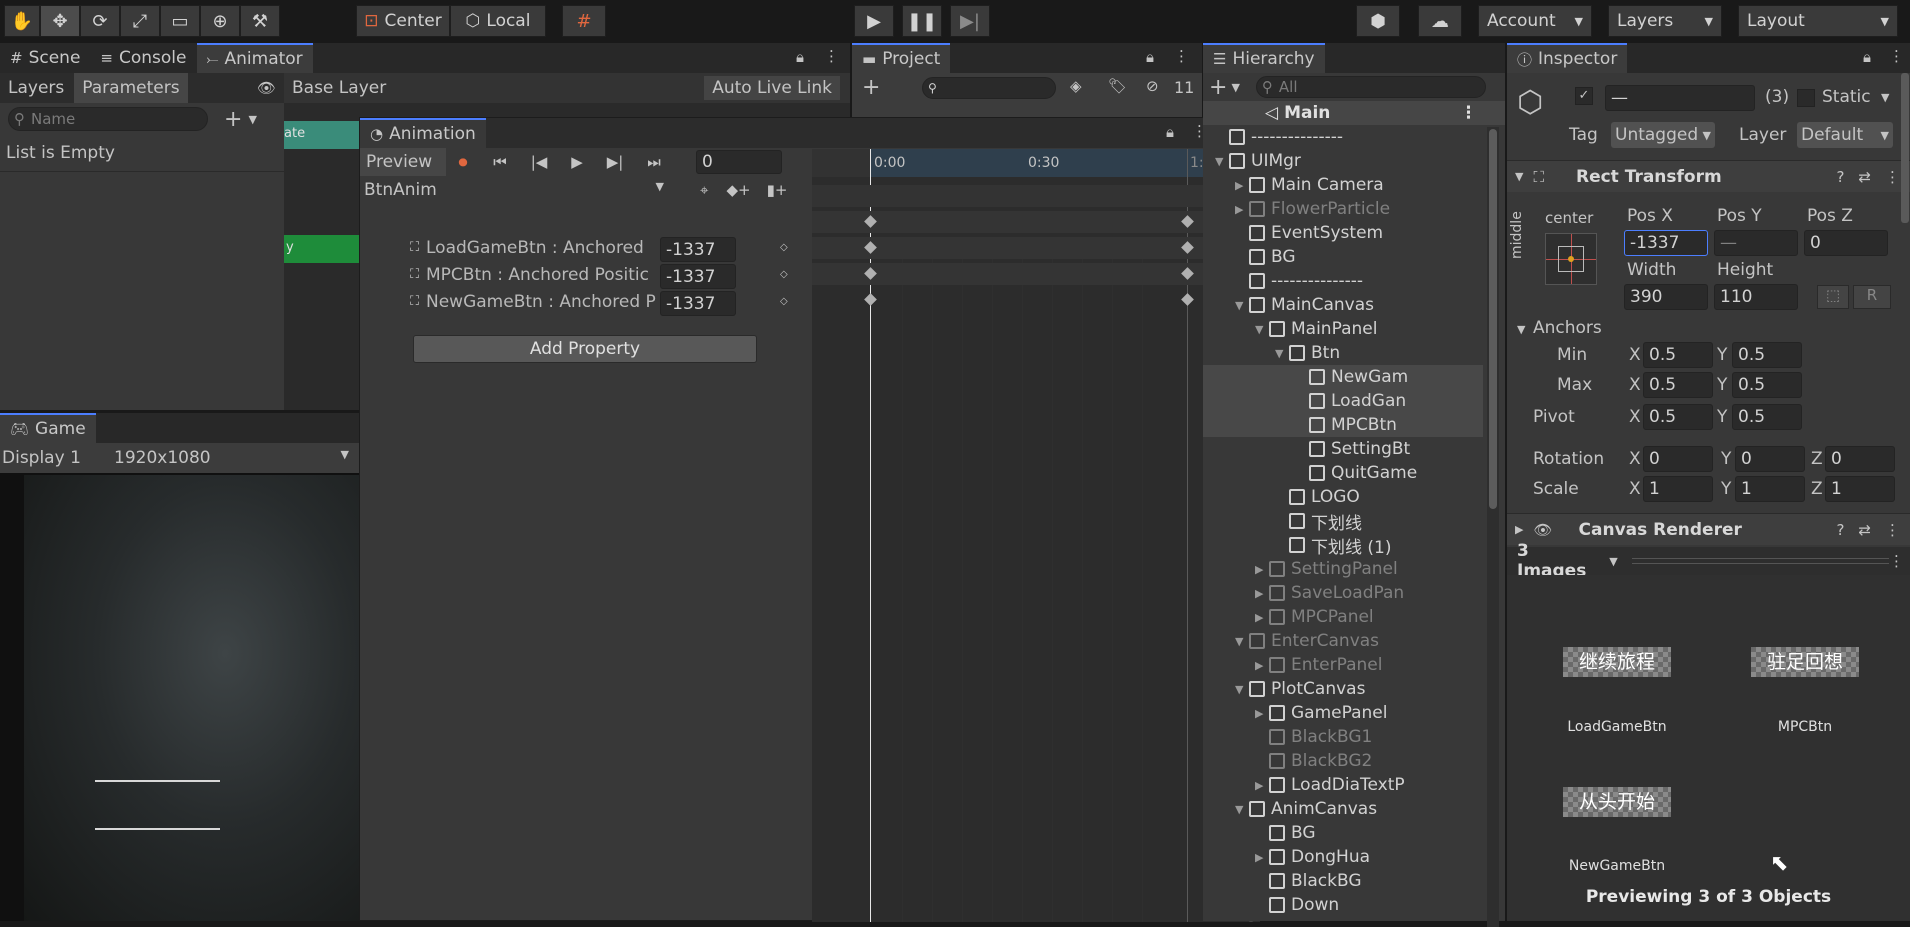 This screenshot has width=1910, height=927. What do you see at coordinates (1343, 593) in the screenshot?
I see `hierarchy-item: ▶ SaveLoadPan` at bounding box center [1343, 593].